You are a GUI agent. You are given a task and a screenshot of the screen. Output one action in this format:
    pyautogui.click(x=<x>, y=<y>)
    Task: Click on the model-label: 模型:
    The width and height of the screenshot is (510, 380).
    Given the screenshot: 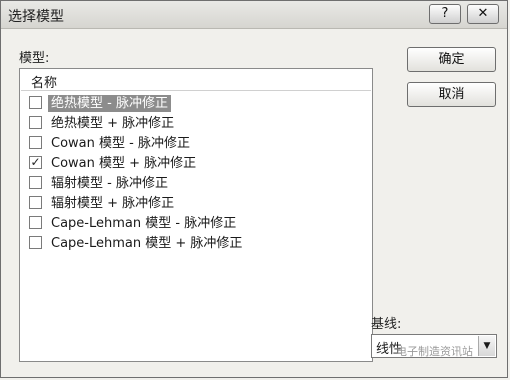 What is the action you would take?
    pyautogui.click(x=34, y=58)
    